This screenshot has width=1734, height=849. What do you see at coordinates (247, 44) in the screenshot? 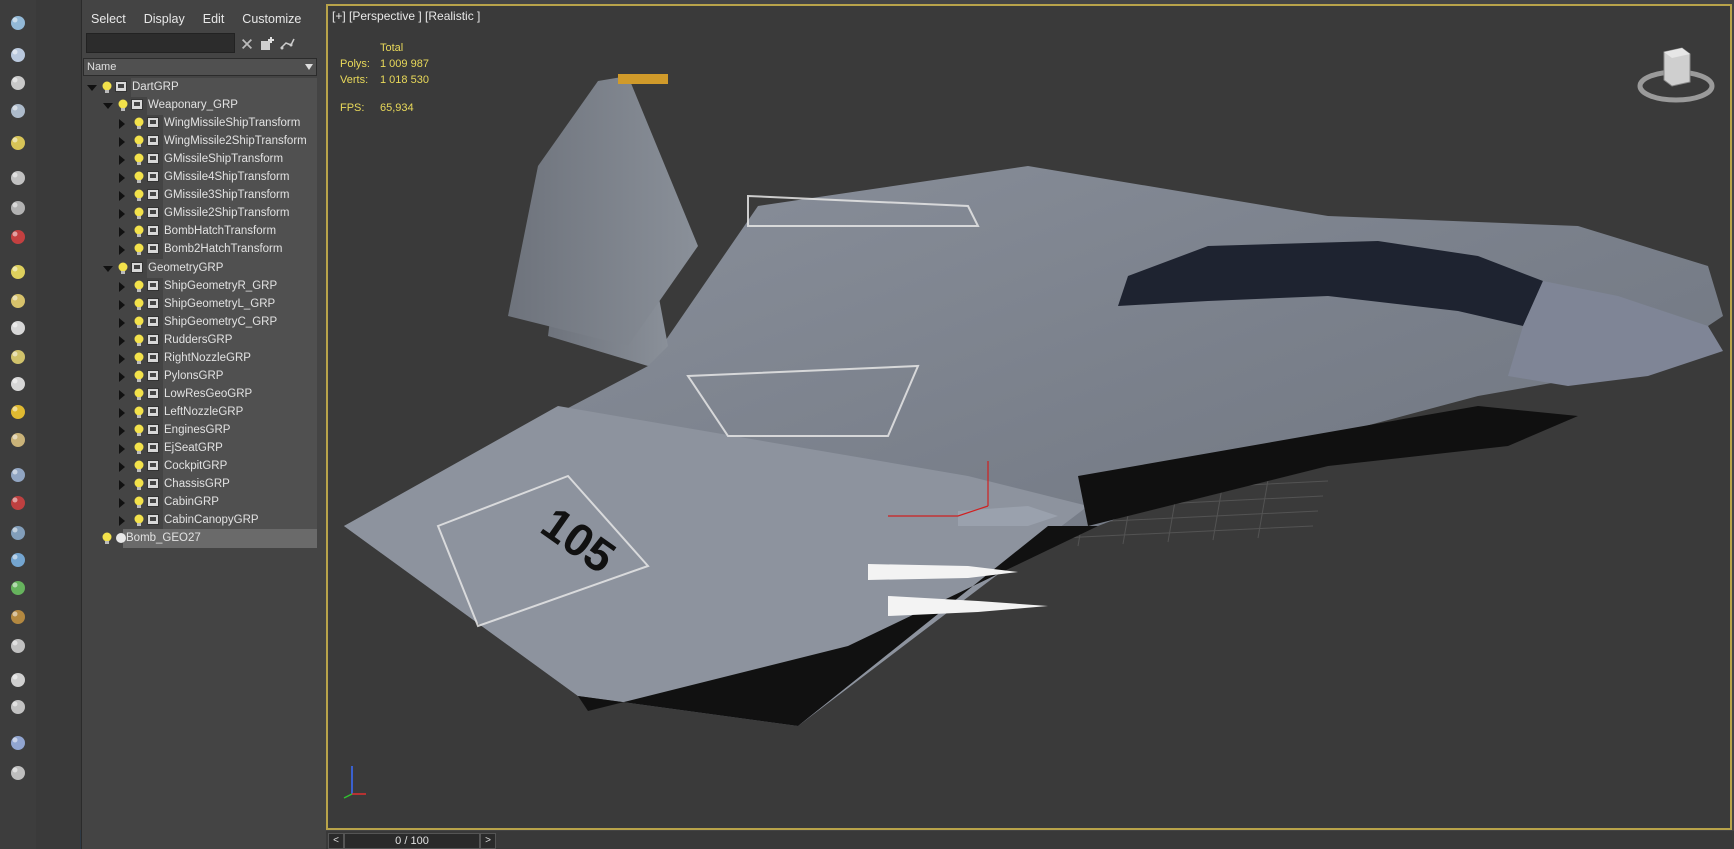
I see `clear-icon` at bounding box center [247, 44].